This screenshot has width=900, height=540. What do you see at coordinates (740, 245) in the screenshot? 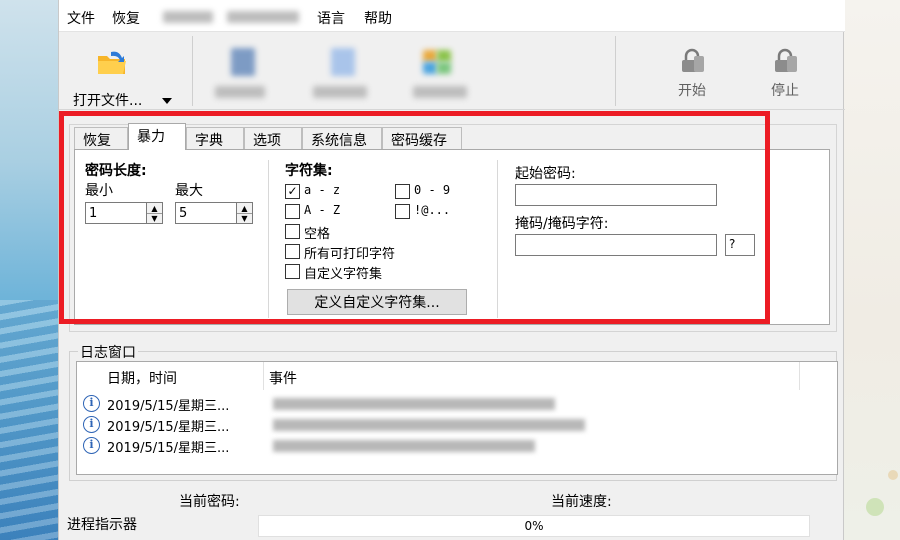
I see `mask-char-input: ?` at bounding box center [740, 245].